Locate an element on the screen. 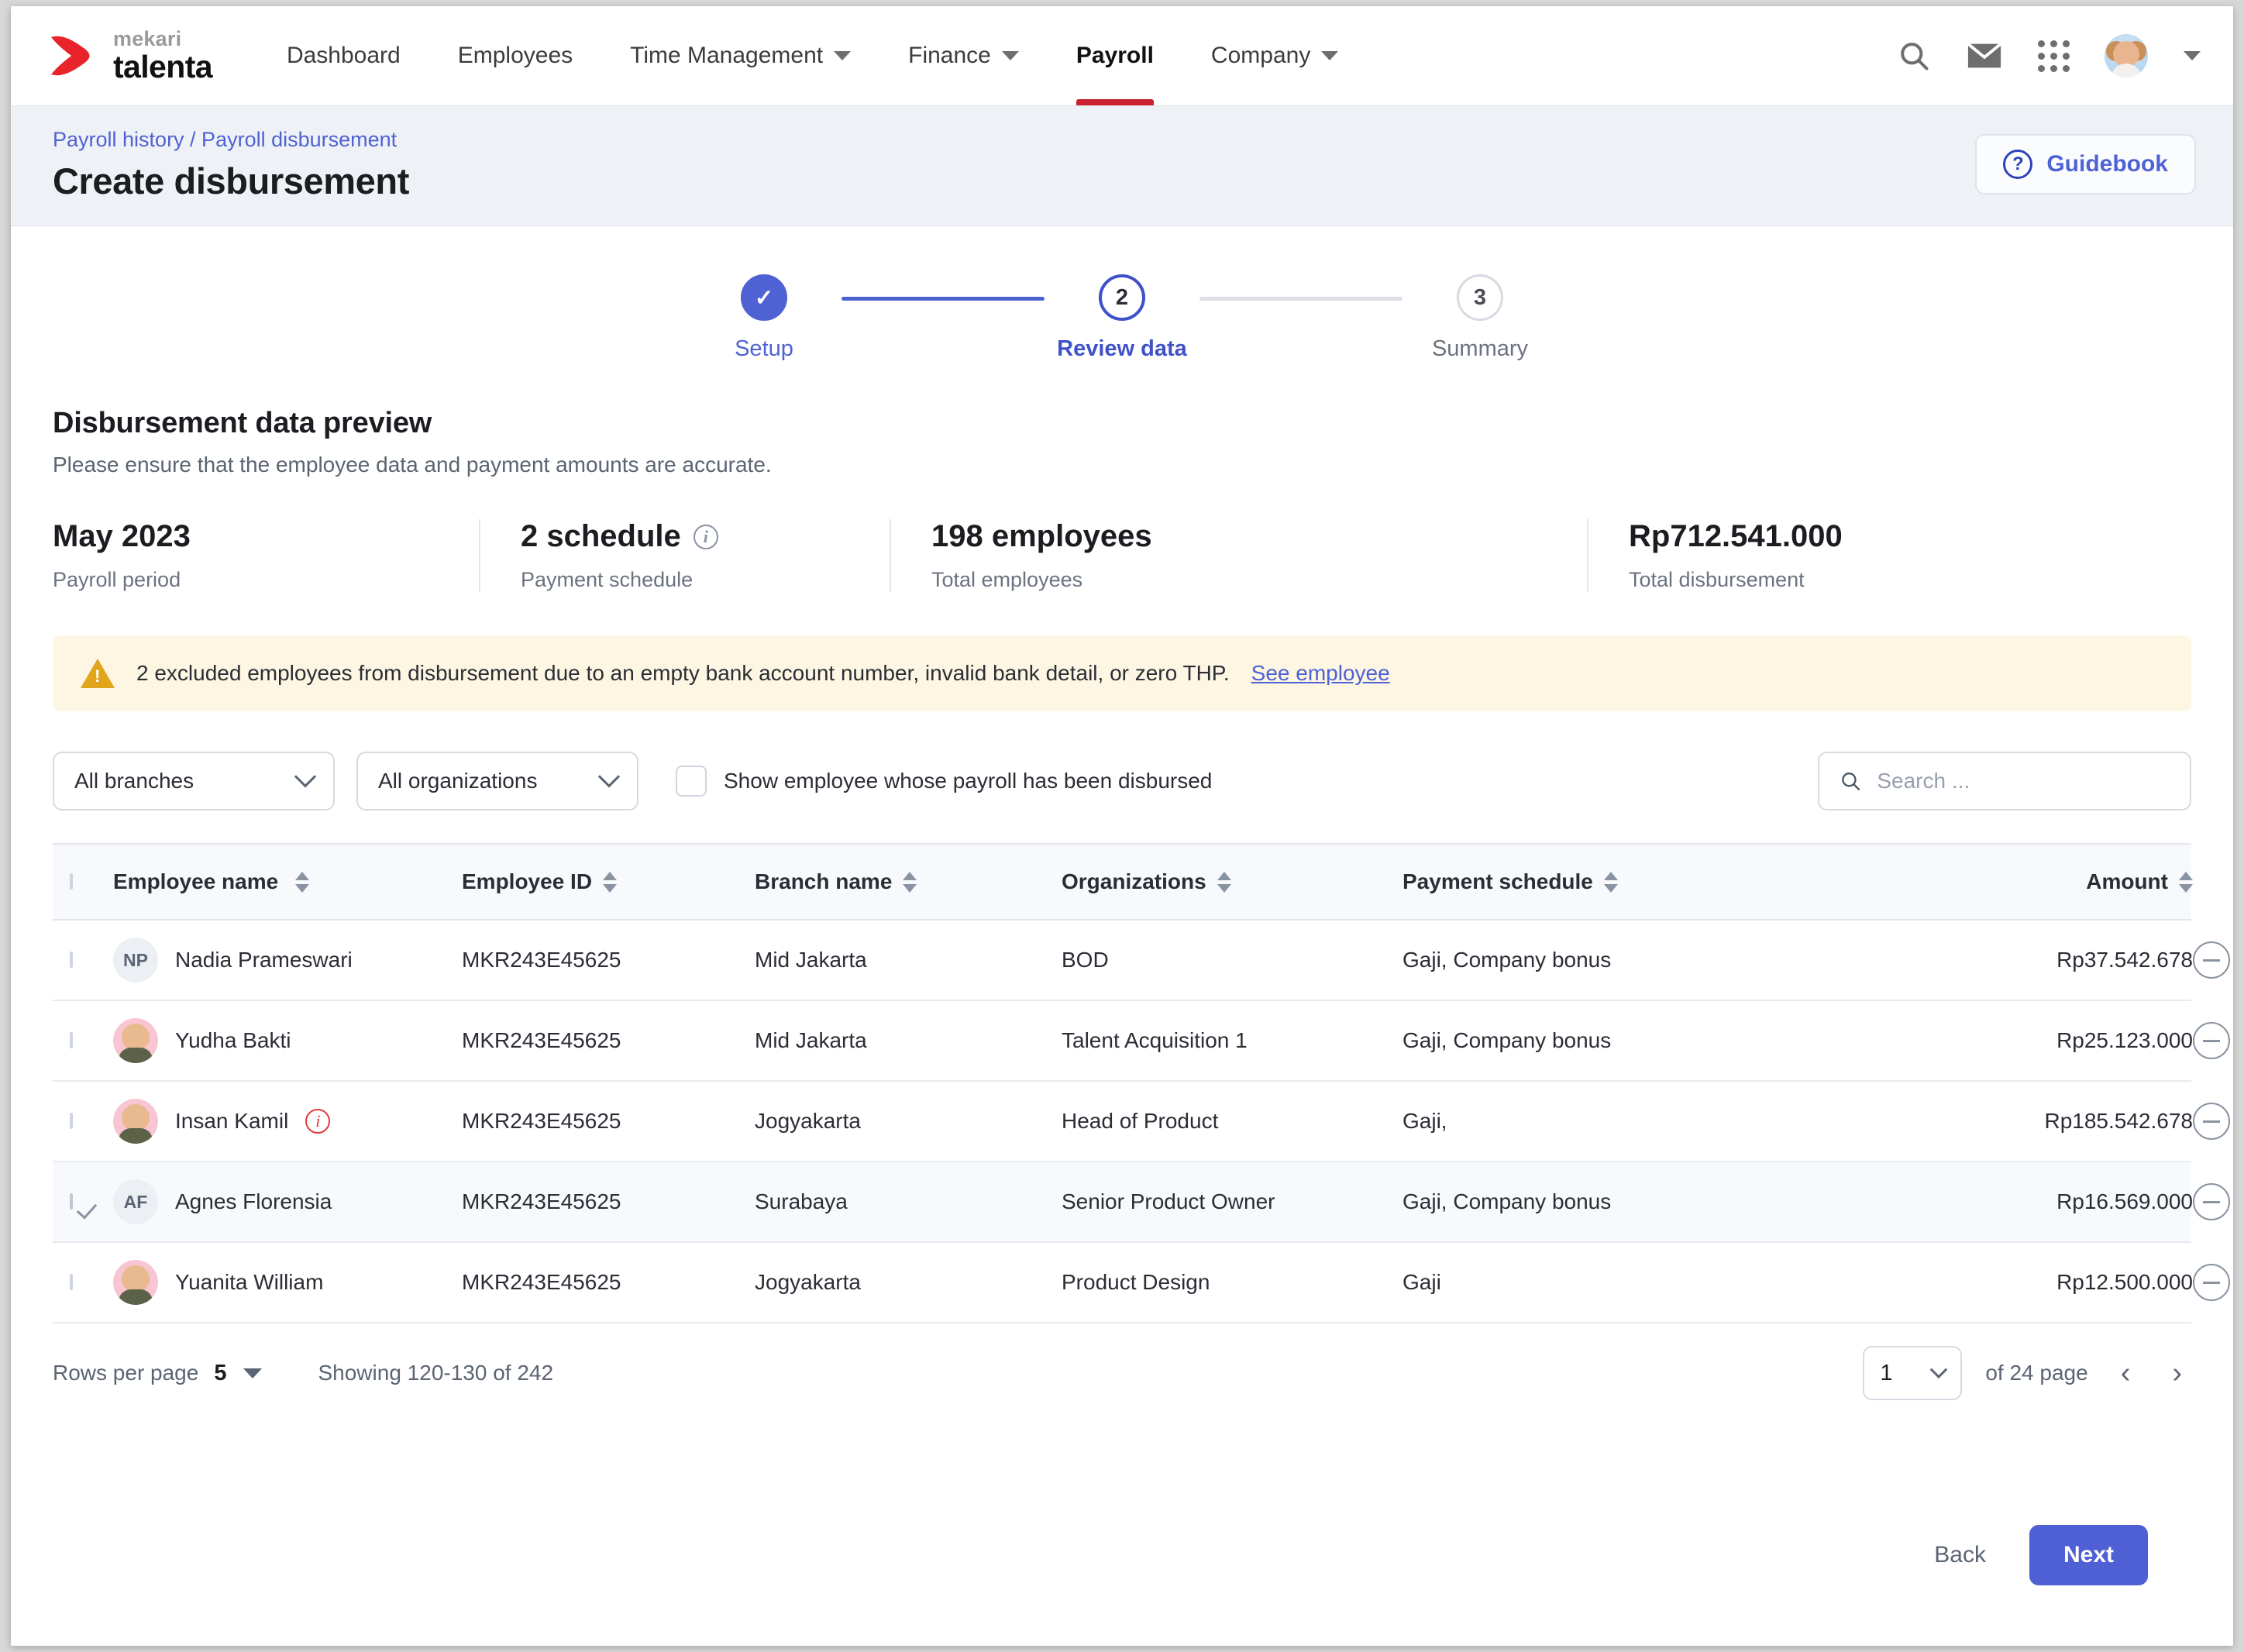 This screenshot has width=2244, height=1652. apps-grid-icon is located at coordinates (2053, 56).